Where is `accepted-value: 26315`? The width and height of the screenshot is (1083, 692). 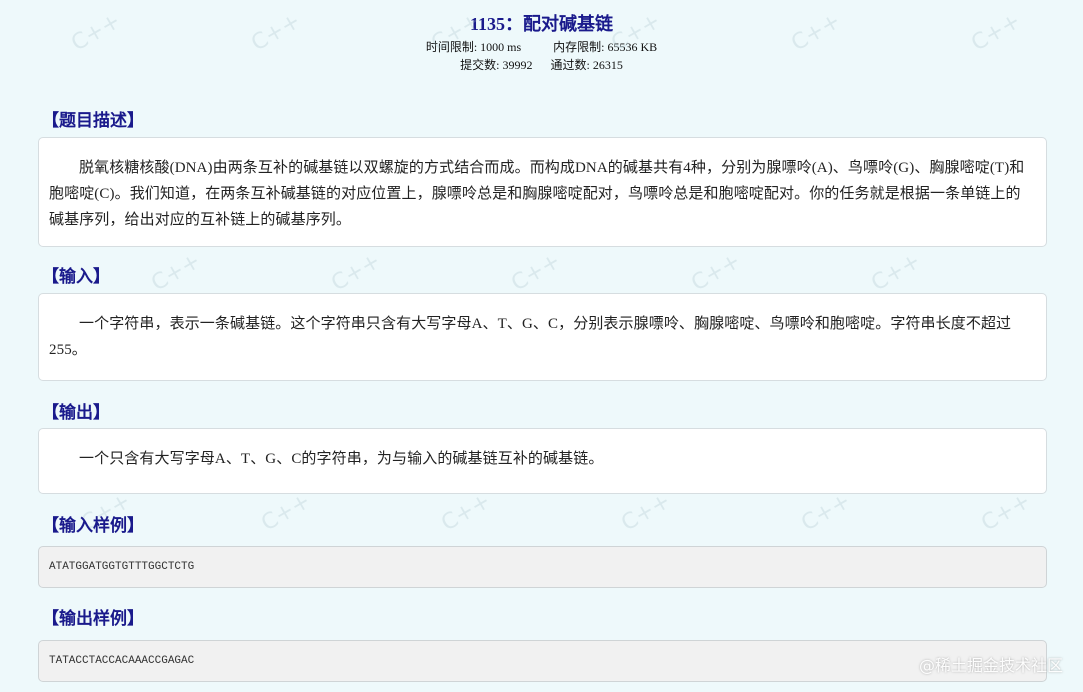 accepted-value: 26315 is located at coordinates (607, 65).